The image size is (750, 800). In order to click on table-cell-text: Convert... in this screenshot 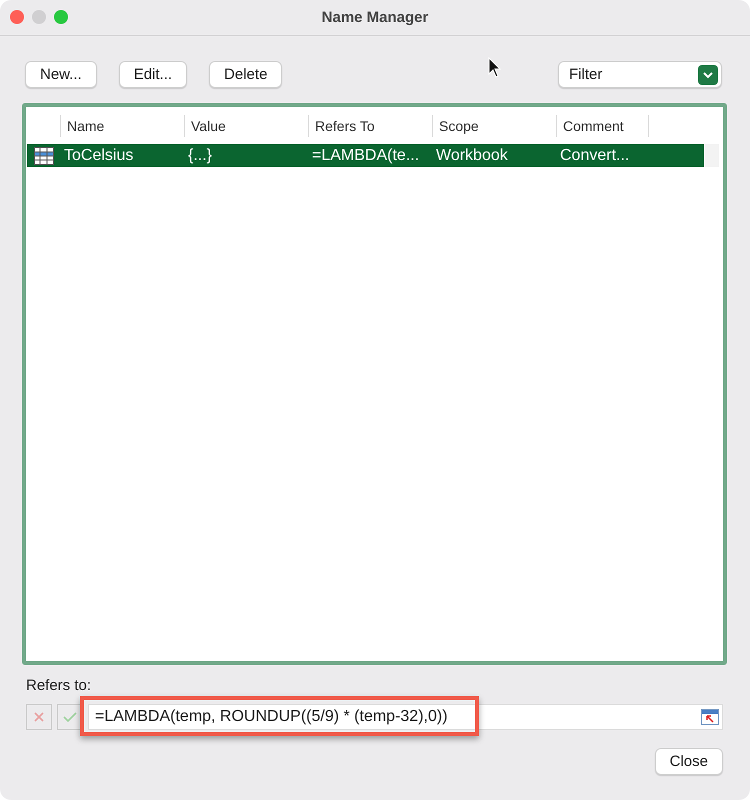, I will do `click(594, 155)`.